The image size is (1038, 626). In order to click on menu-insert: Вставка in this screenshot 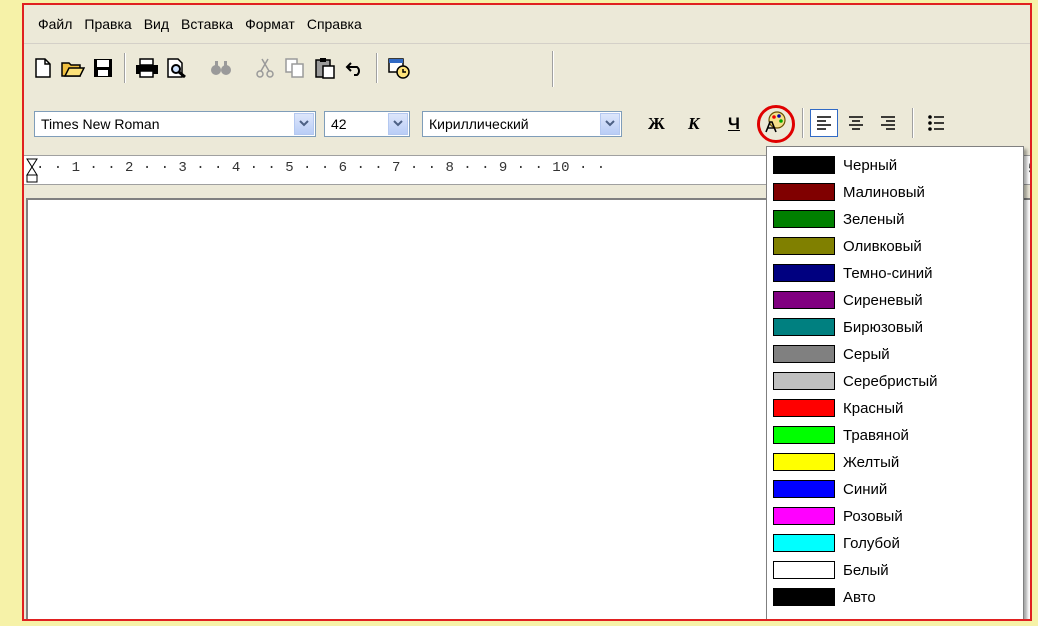, I will do `click(207, 24)`.